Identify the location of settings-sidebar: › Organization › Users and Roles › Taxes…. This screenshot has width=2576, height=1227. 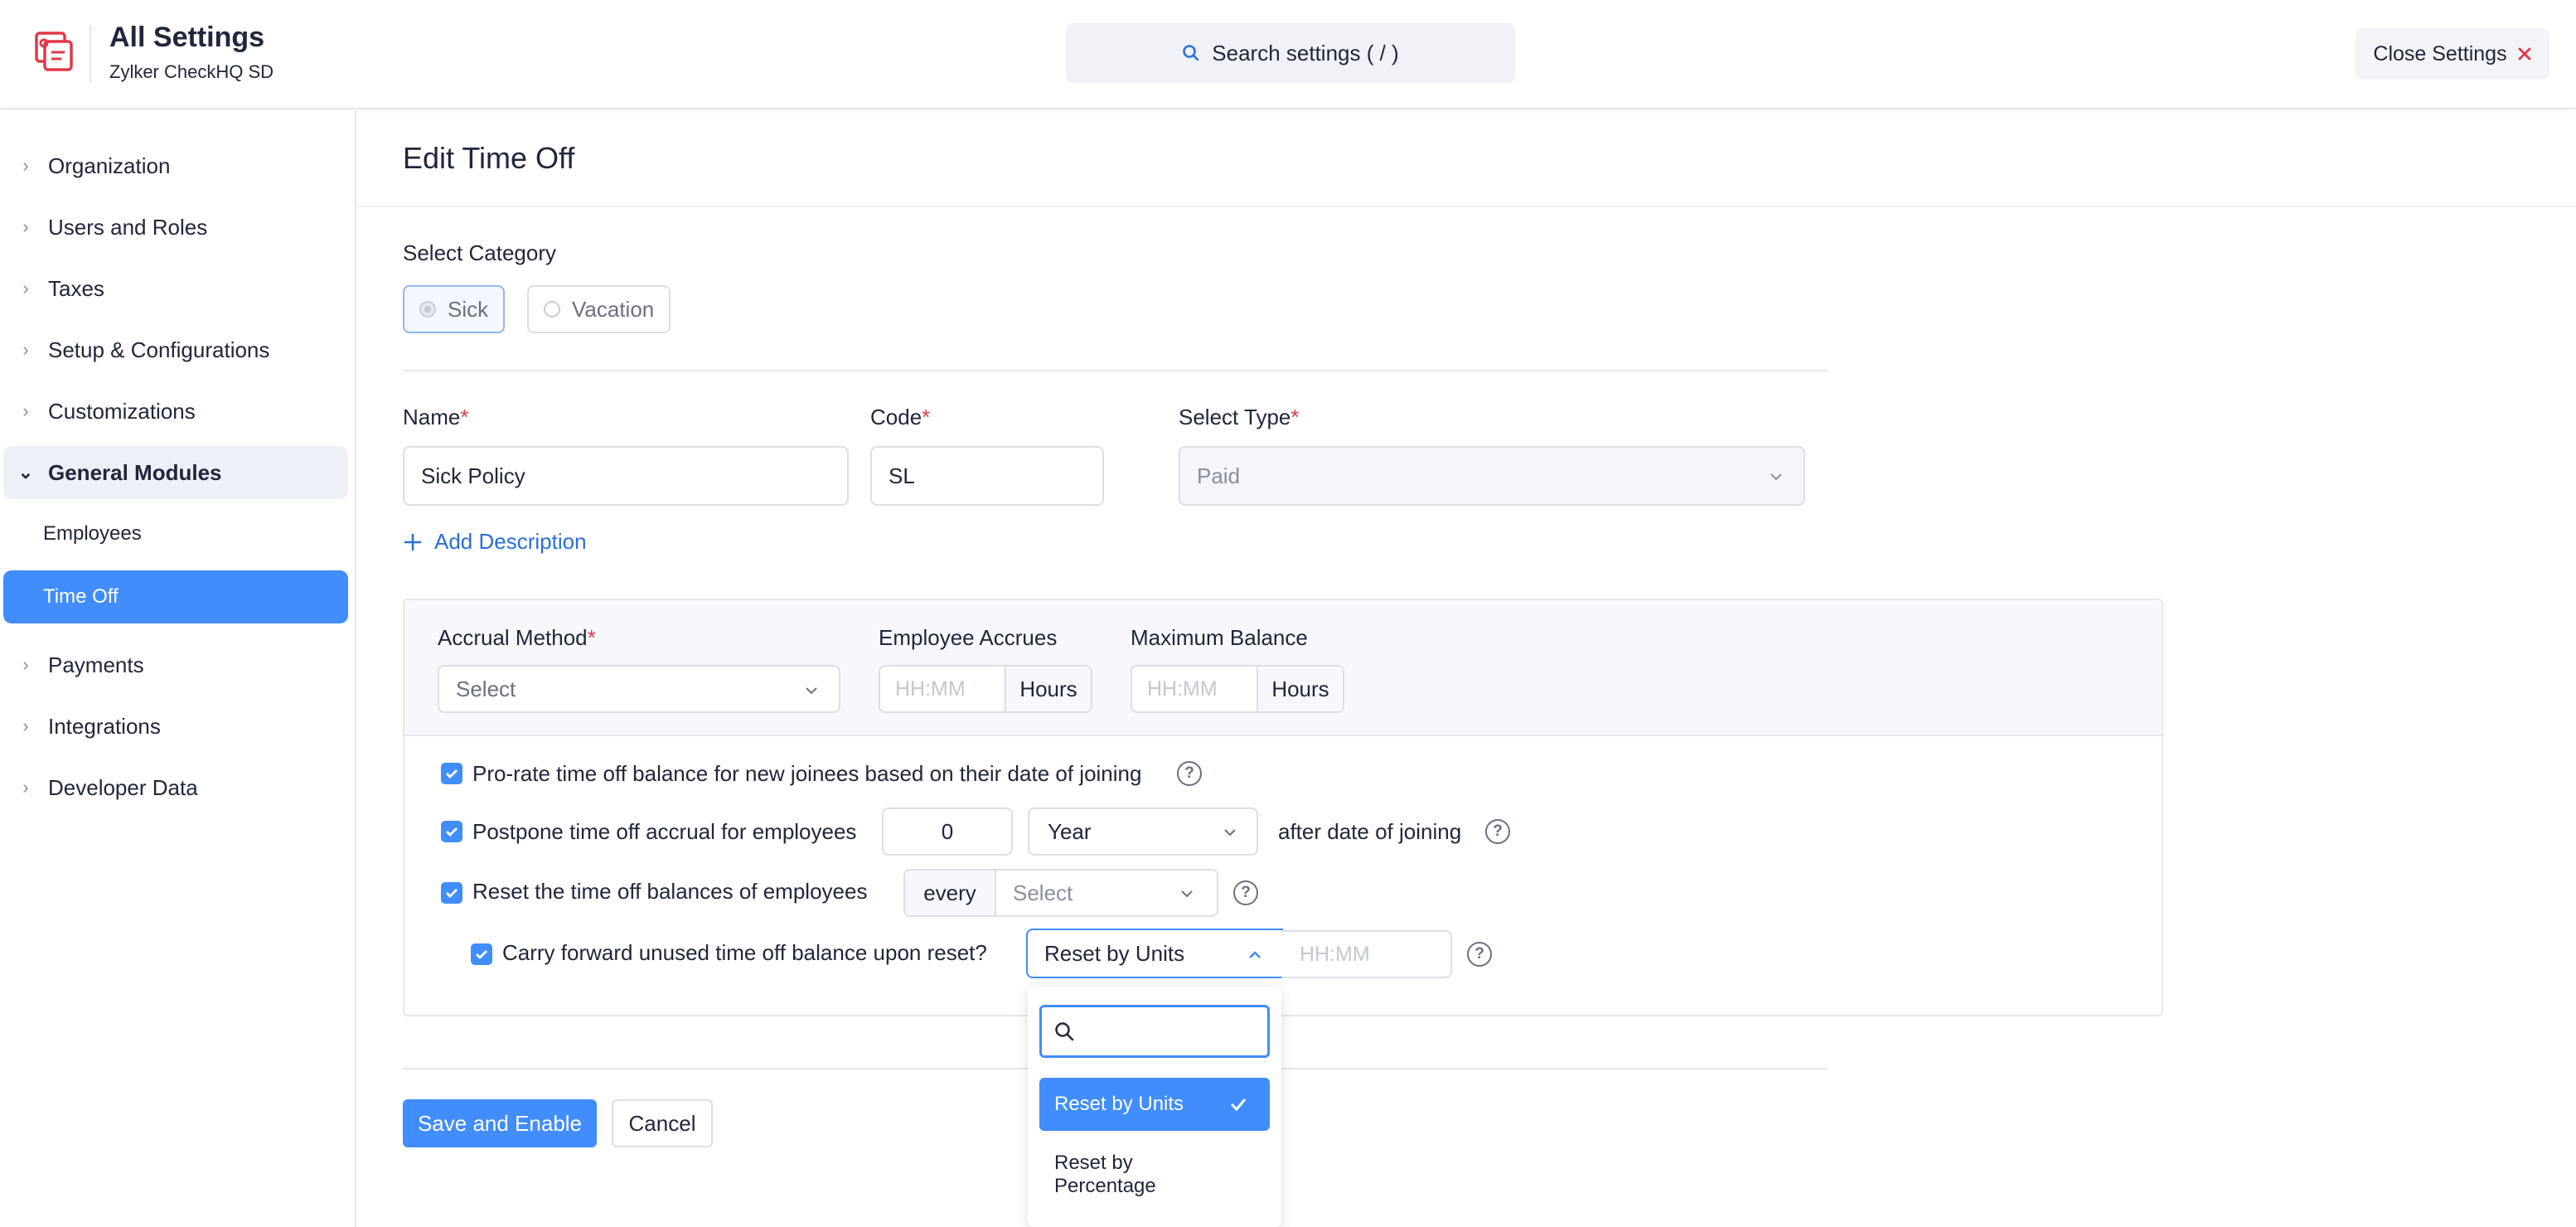
(178, 669).